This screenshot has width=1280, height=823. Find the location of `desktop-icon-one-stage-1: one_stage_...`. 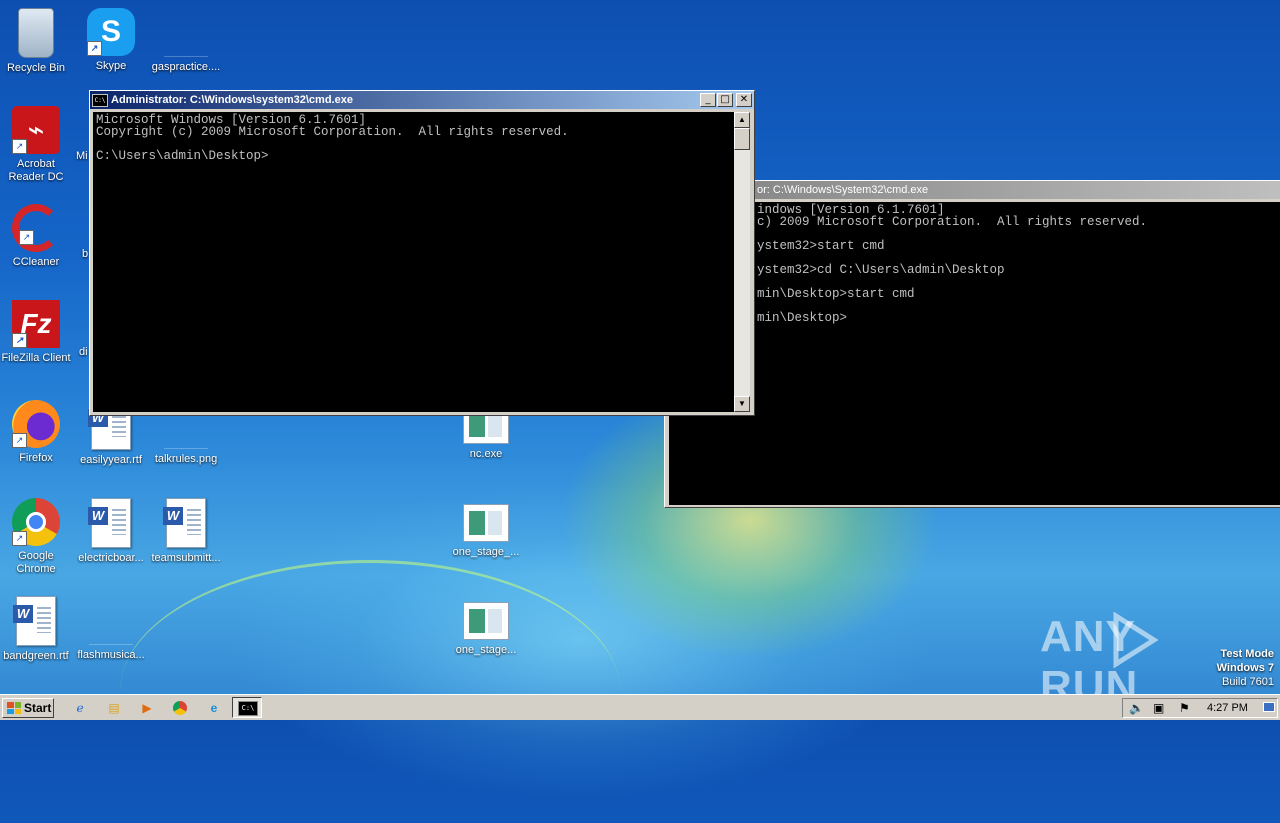

desktop-icon-one-stage-1: one_stage_... is located at coordinates (486, 528).